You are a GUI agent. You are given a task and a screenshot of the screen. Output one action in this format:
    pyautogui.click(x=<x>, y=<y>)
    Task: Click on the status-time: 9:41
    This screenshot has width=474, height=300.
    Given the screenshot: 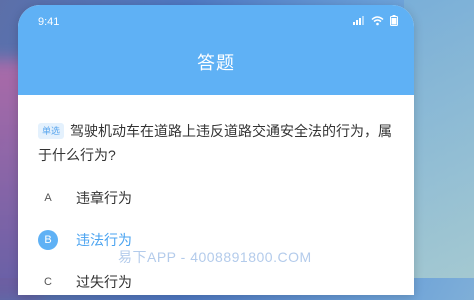 What is the action you would take?
    pyautogui.click(x=49, y=22)
    